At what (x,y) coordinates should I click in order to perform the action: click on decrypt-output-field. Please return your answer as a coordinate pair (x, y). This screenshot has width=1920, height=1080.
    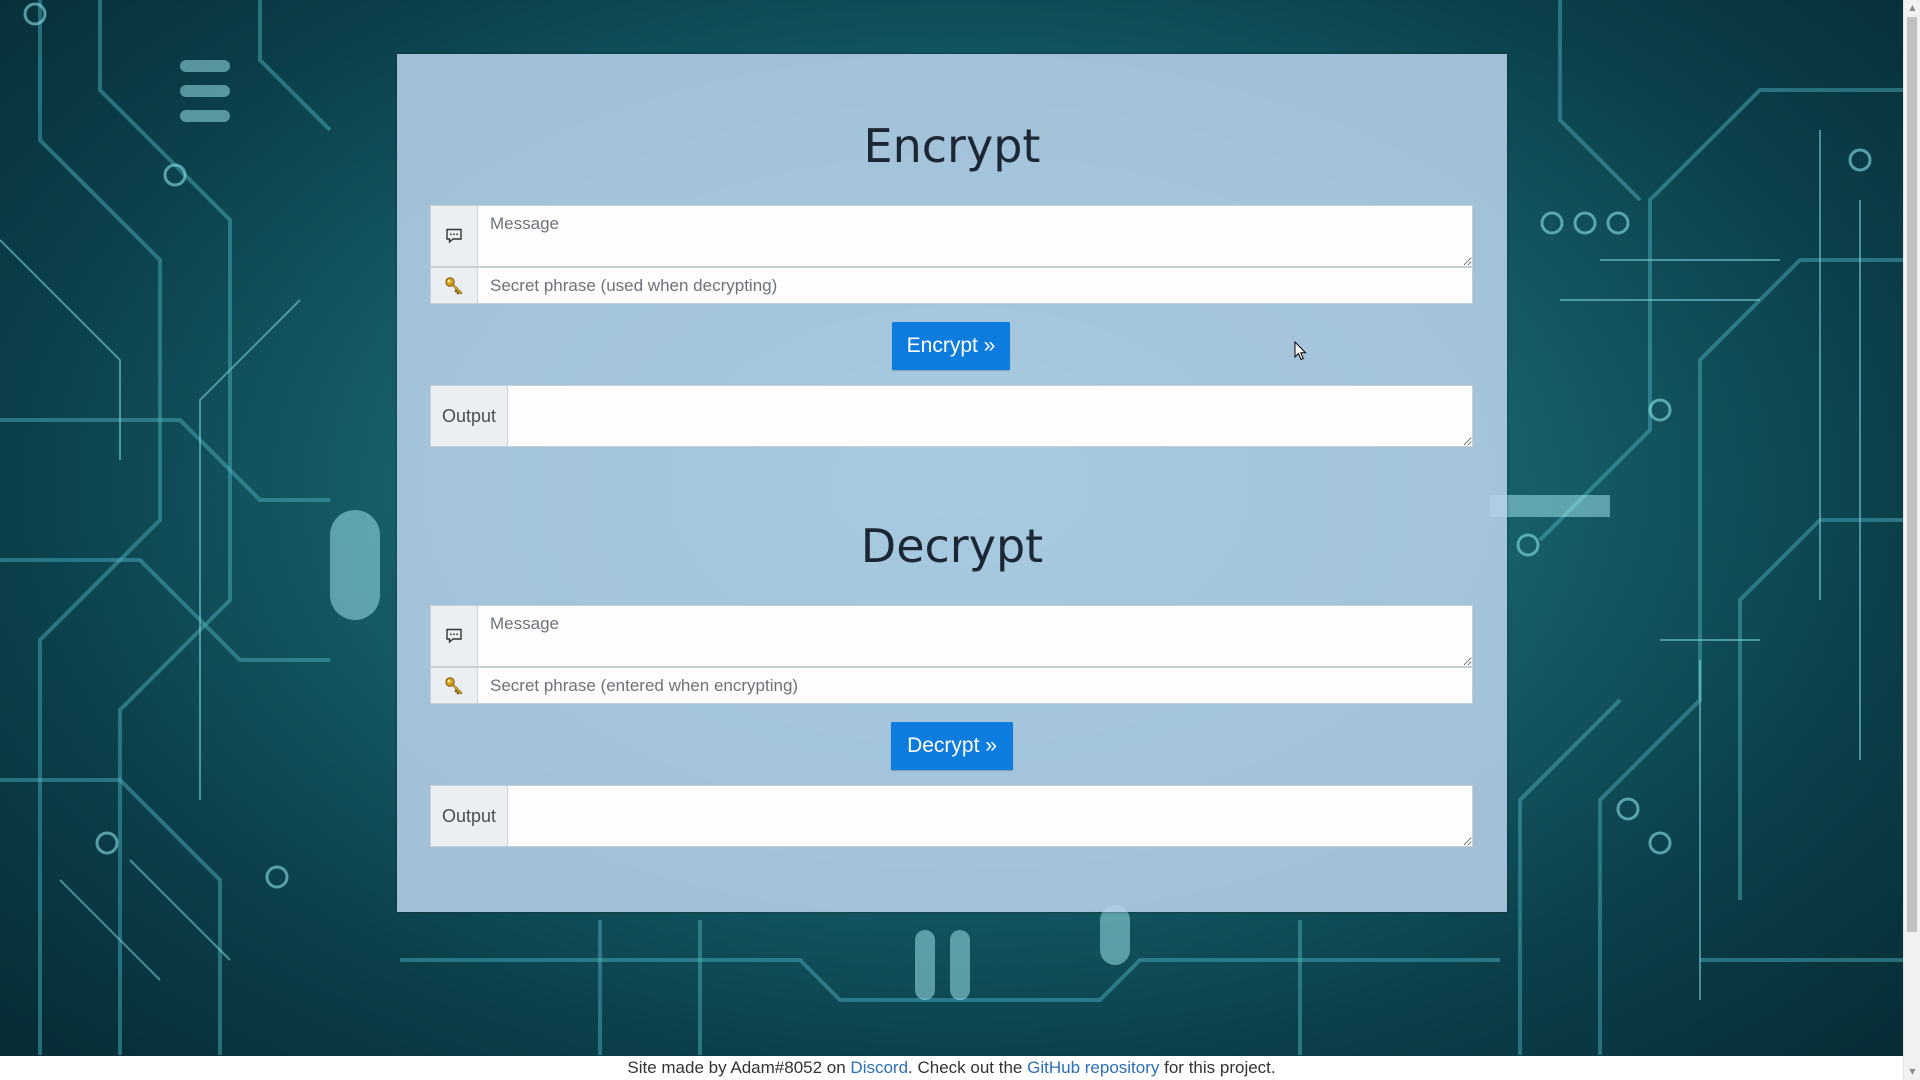
    Looking at the image, I should click on (990, 816).